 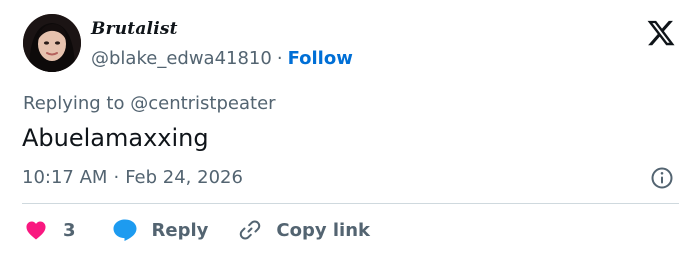 What do you see at coordinates (350, 203) in the screenshot?
I see `divider` at bounding box center [350, 203].